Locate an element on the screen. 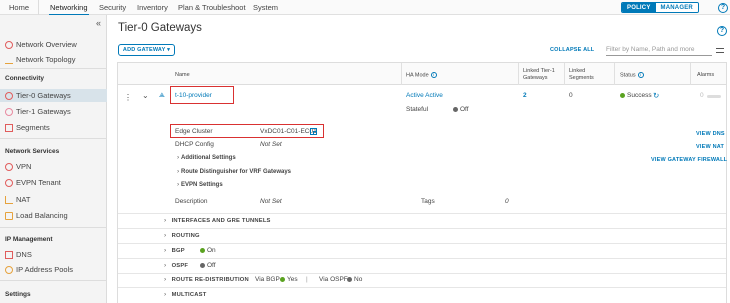 This screenshot has width=730, height=303. tier0-gateway-icon is located at coordinates (9, 95).